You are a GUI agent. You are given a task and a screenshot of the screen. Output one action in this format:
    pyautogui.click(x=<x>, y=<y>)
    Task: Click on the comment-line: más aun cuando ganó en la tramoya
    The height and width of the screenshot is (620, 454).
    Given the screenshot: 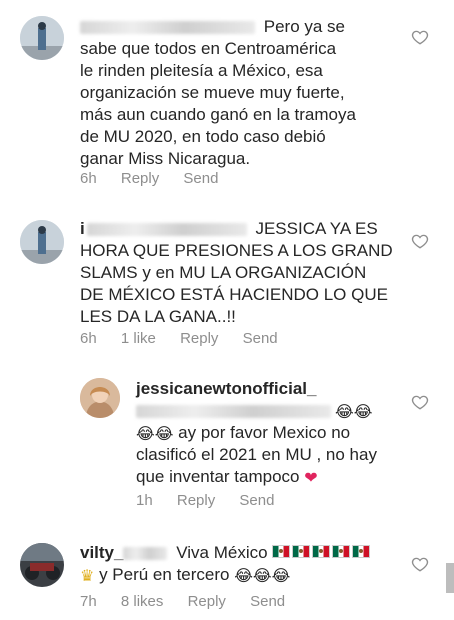 What is the action you would take?
    pyautogui.click(x=218, y=114)
    